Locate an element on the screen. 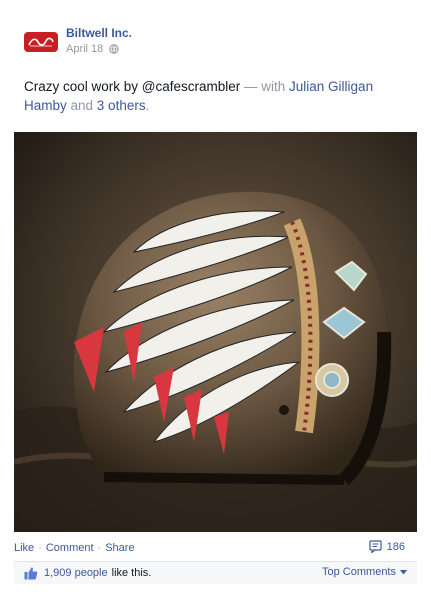 The width and height of the screenshot is (431, 597). page-logo is located at coordinates (41, 42).